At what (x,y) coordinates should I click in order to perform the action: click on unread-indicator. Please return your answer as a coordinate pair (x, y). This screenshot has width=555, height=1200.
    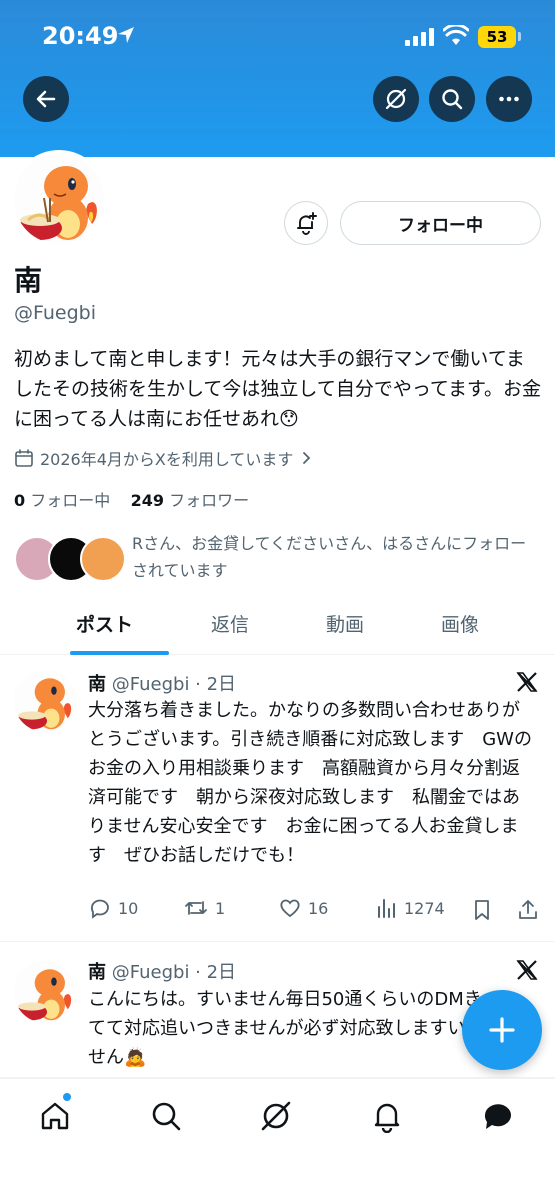
    Looking at the image, I should click on (67, 1097).